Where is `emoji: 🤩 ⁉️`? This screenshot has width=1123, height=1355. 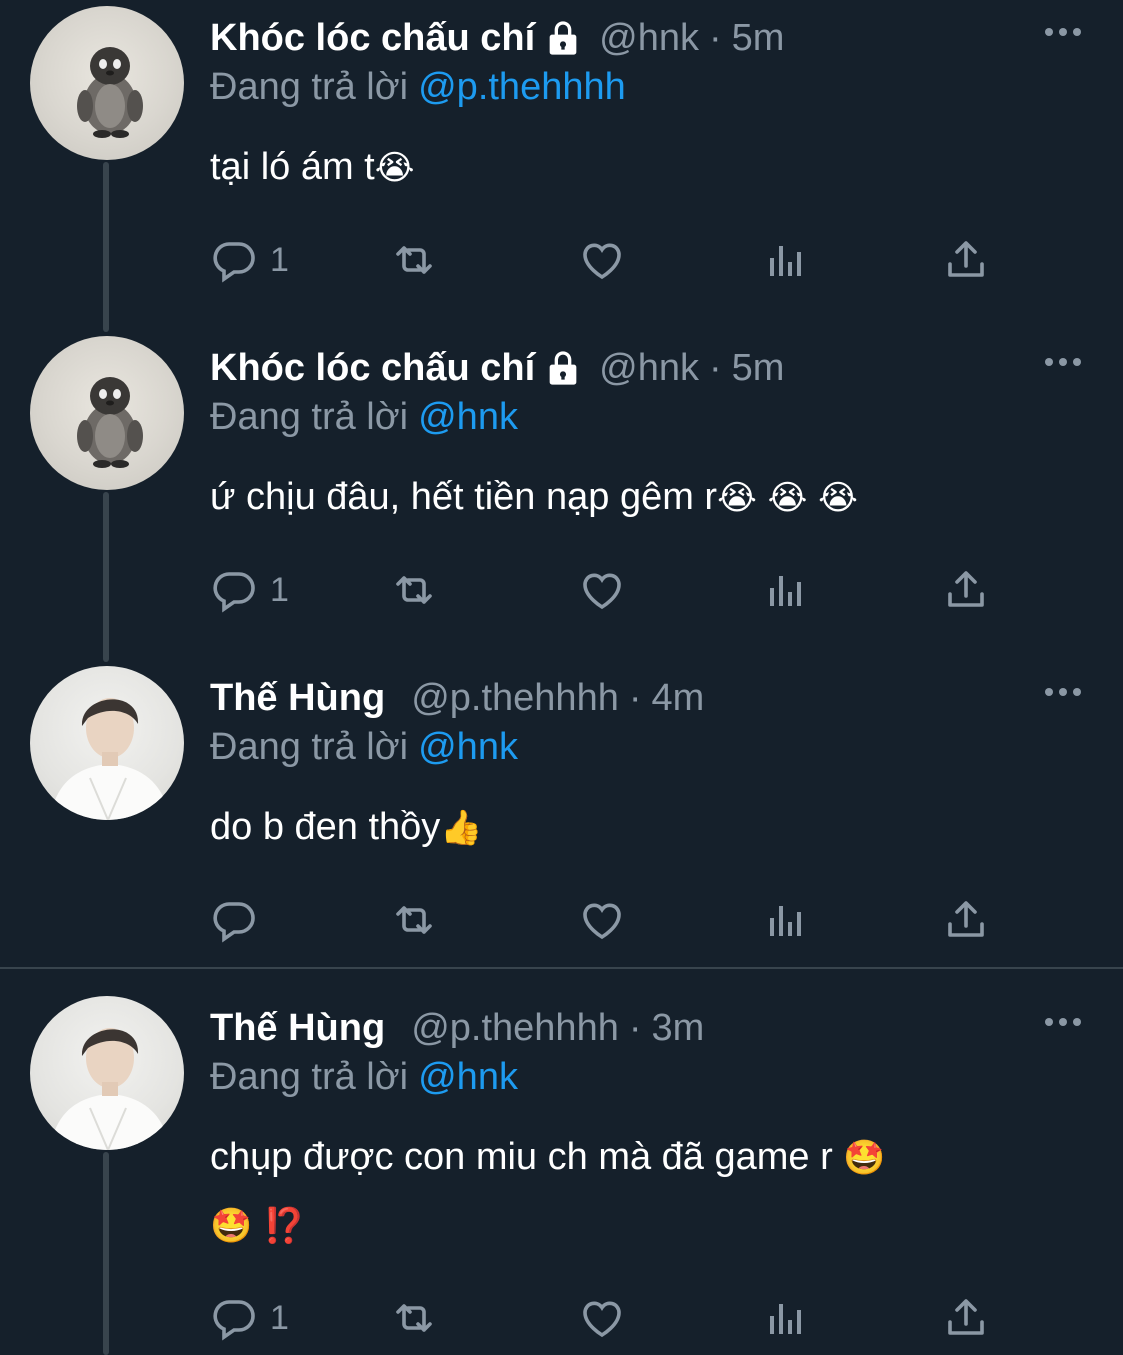 emoji: 🤩 ⁉️ is located at coordinates (258, 1226).